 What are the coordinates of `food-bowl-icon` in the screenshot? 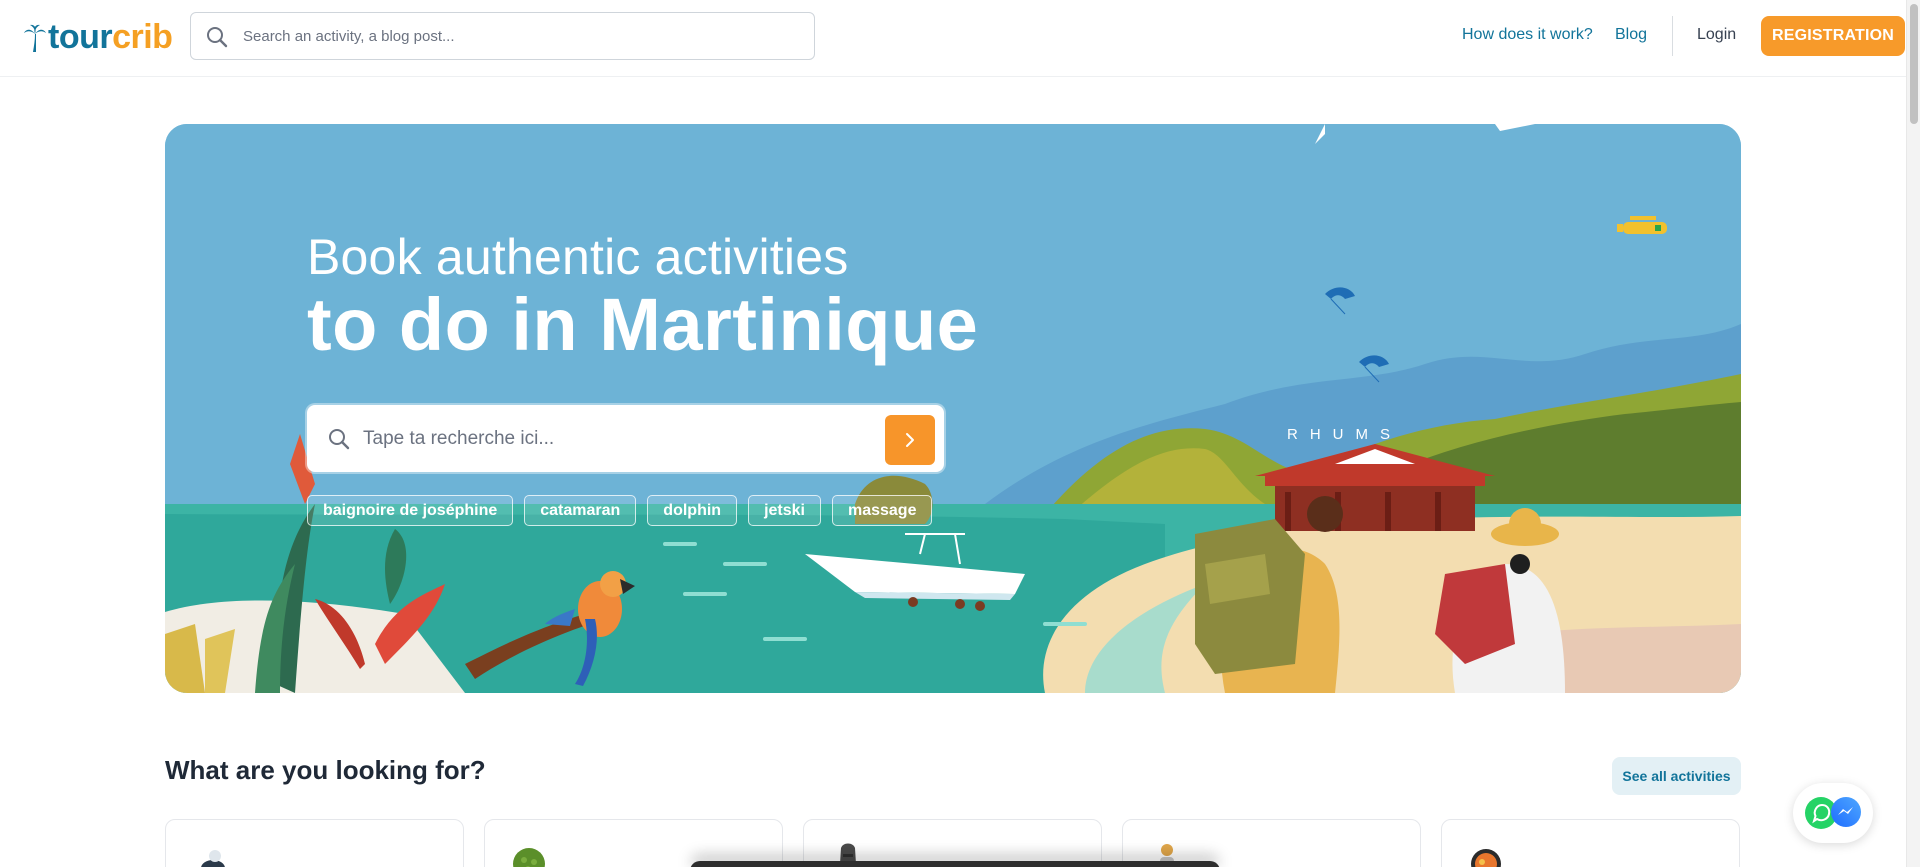 It's located at (1486, 858).